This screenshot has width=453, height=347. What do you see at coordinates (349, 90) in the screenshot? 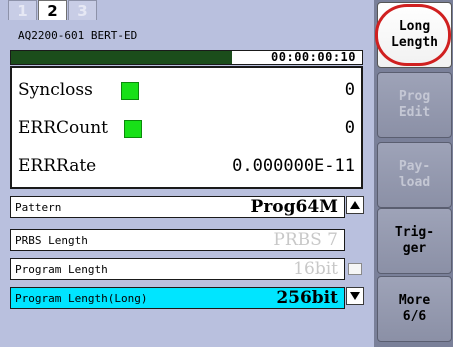
I see `syncloss-value: 0` at bounding box center [349, 90].